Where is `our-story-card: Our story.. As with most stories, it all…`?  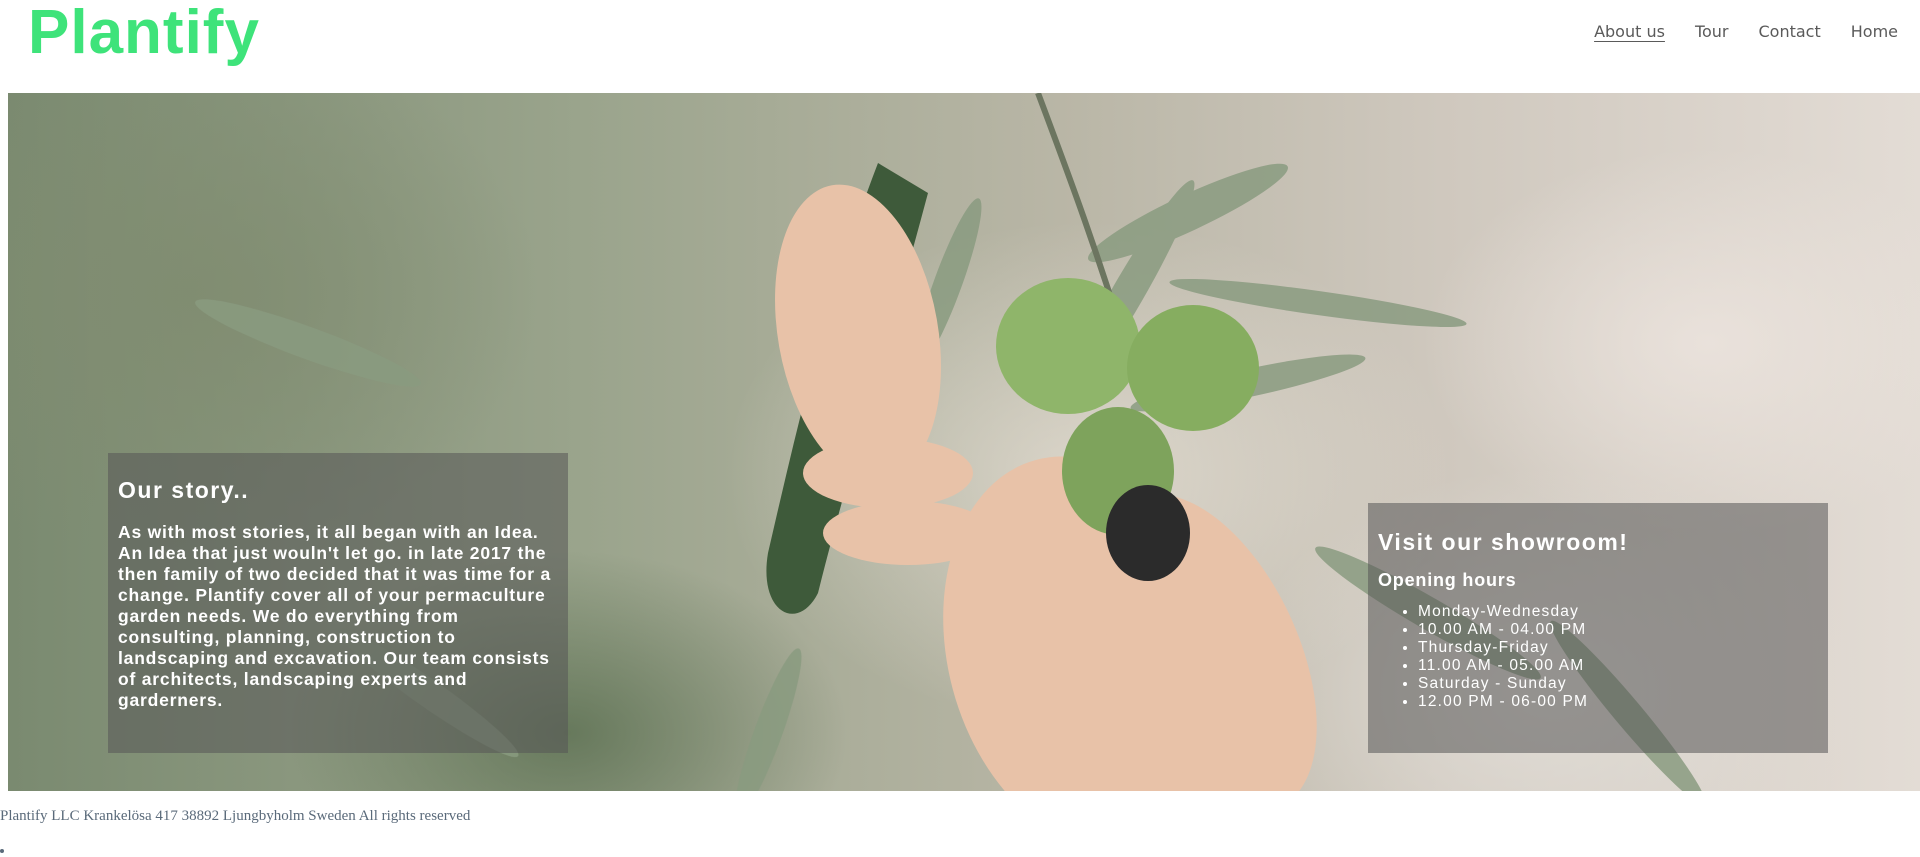
our-story-card: Our story.. As with most stories, it all… is located at coordinates (338, 603).